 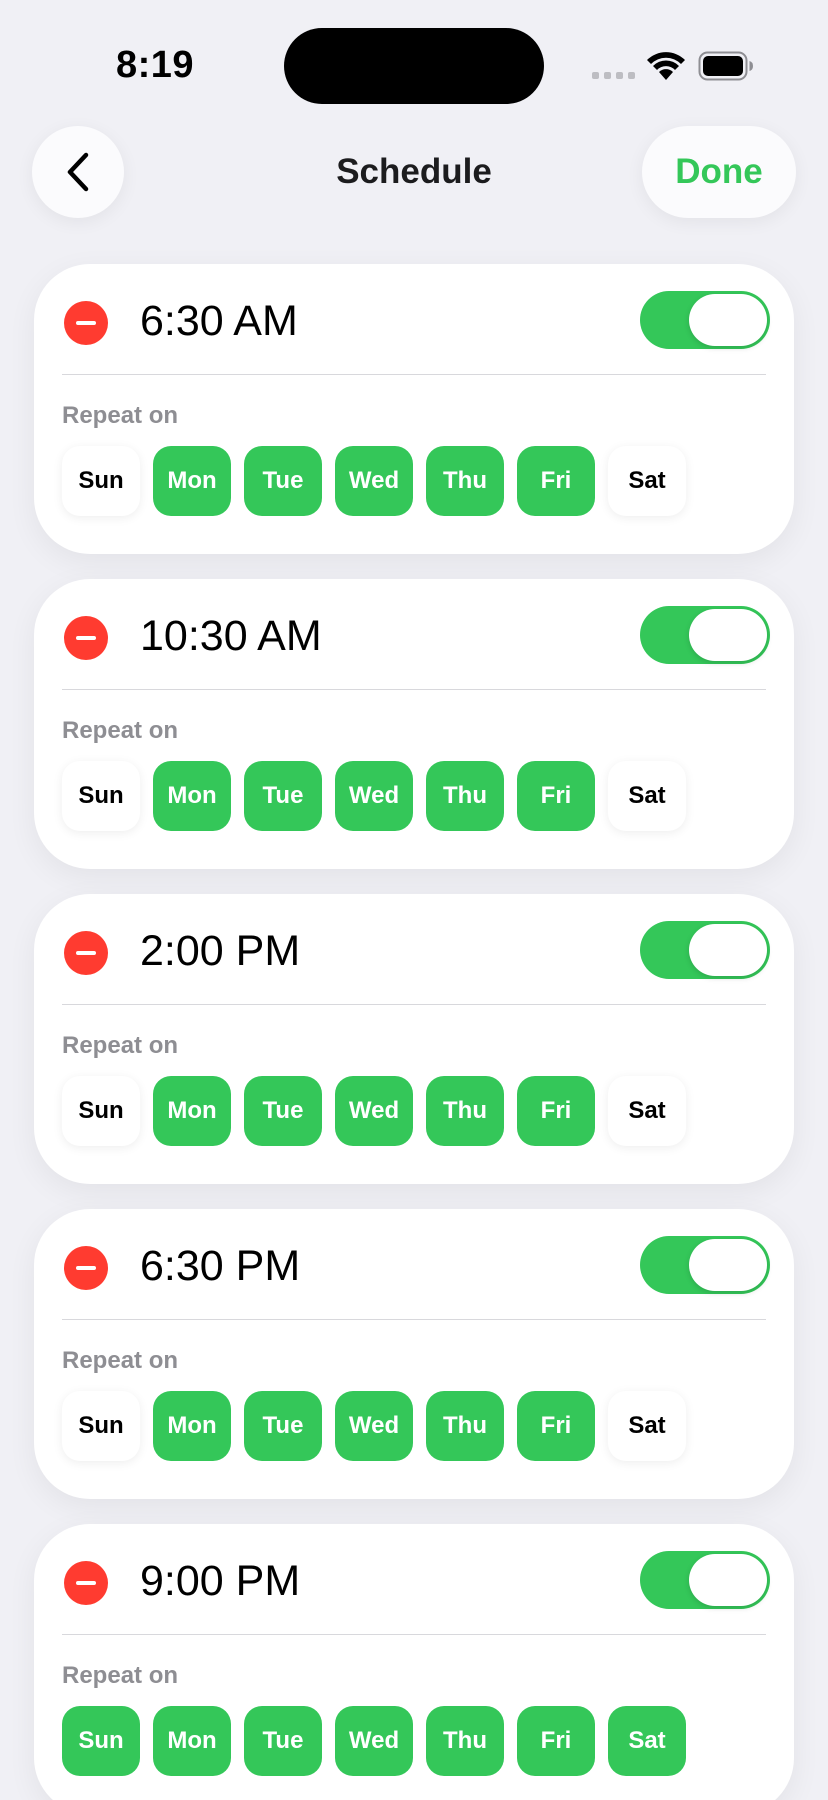 I want to click on schedule-card: 9:00 PM Repeat on Sun Mon Tue Wed Thu Fri Sat, so click(x=414, y=1662).